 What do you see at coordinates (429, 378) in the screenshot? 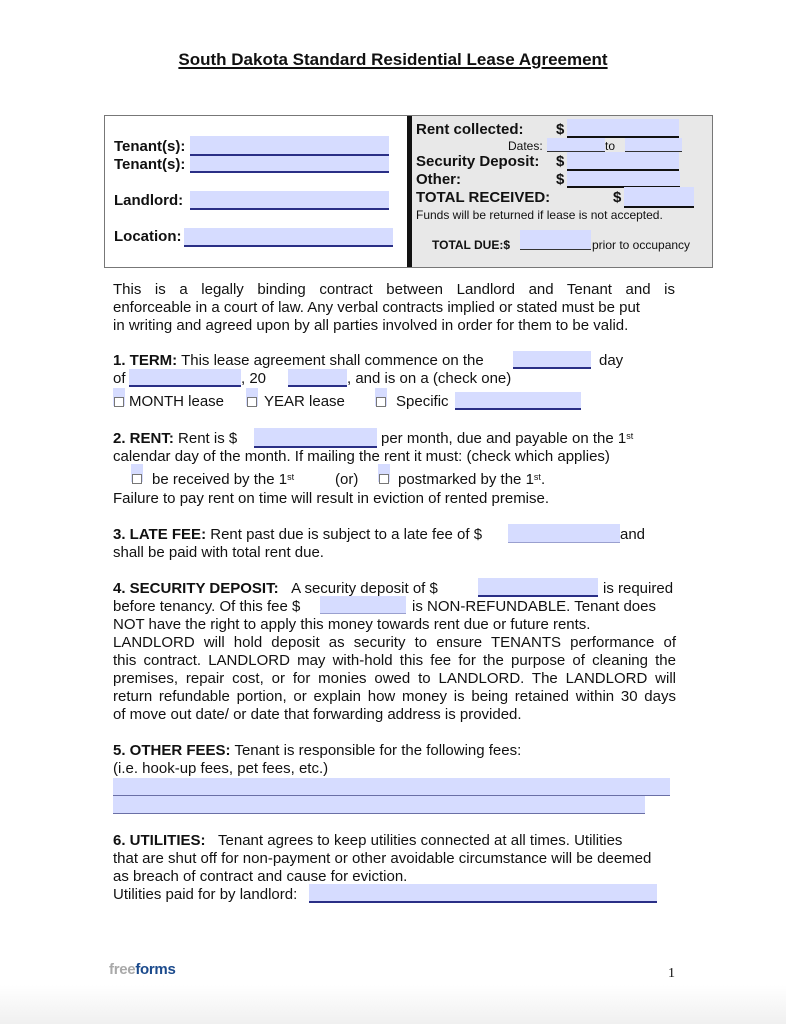
I see `term-text-3: , and is on a (check one)` at bounding box center [429, 378].